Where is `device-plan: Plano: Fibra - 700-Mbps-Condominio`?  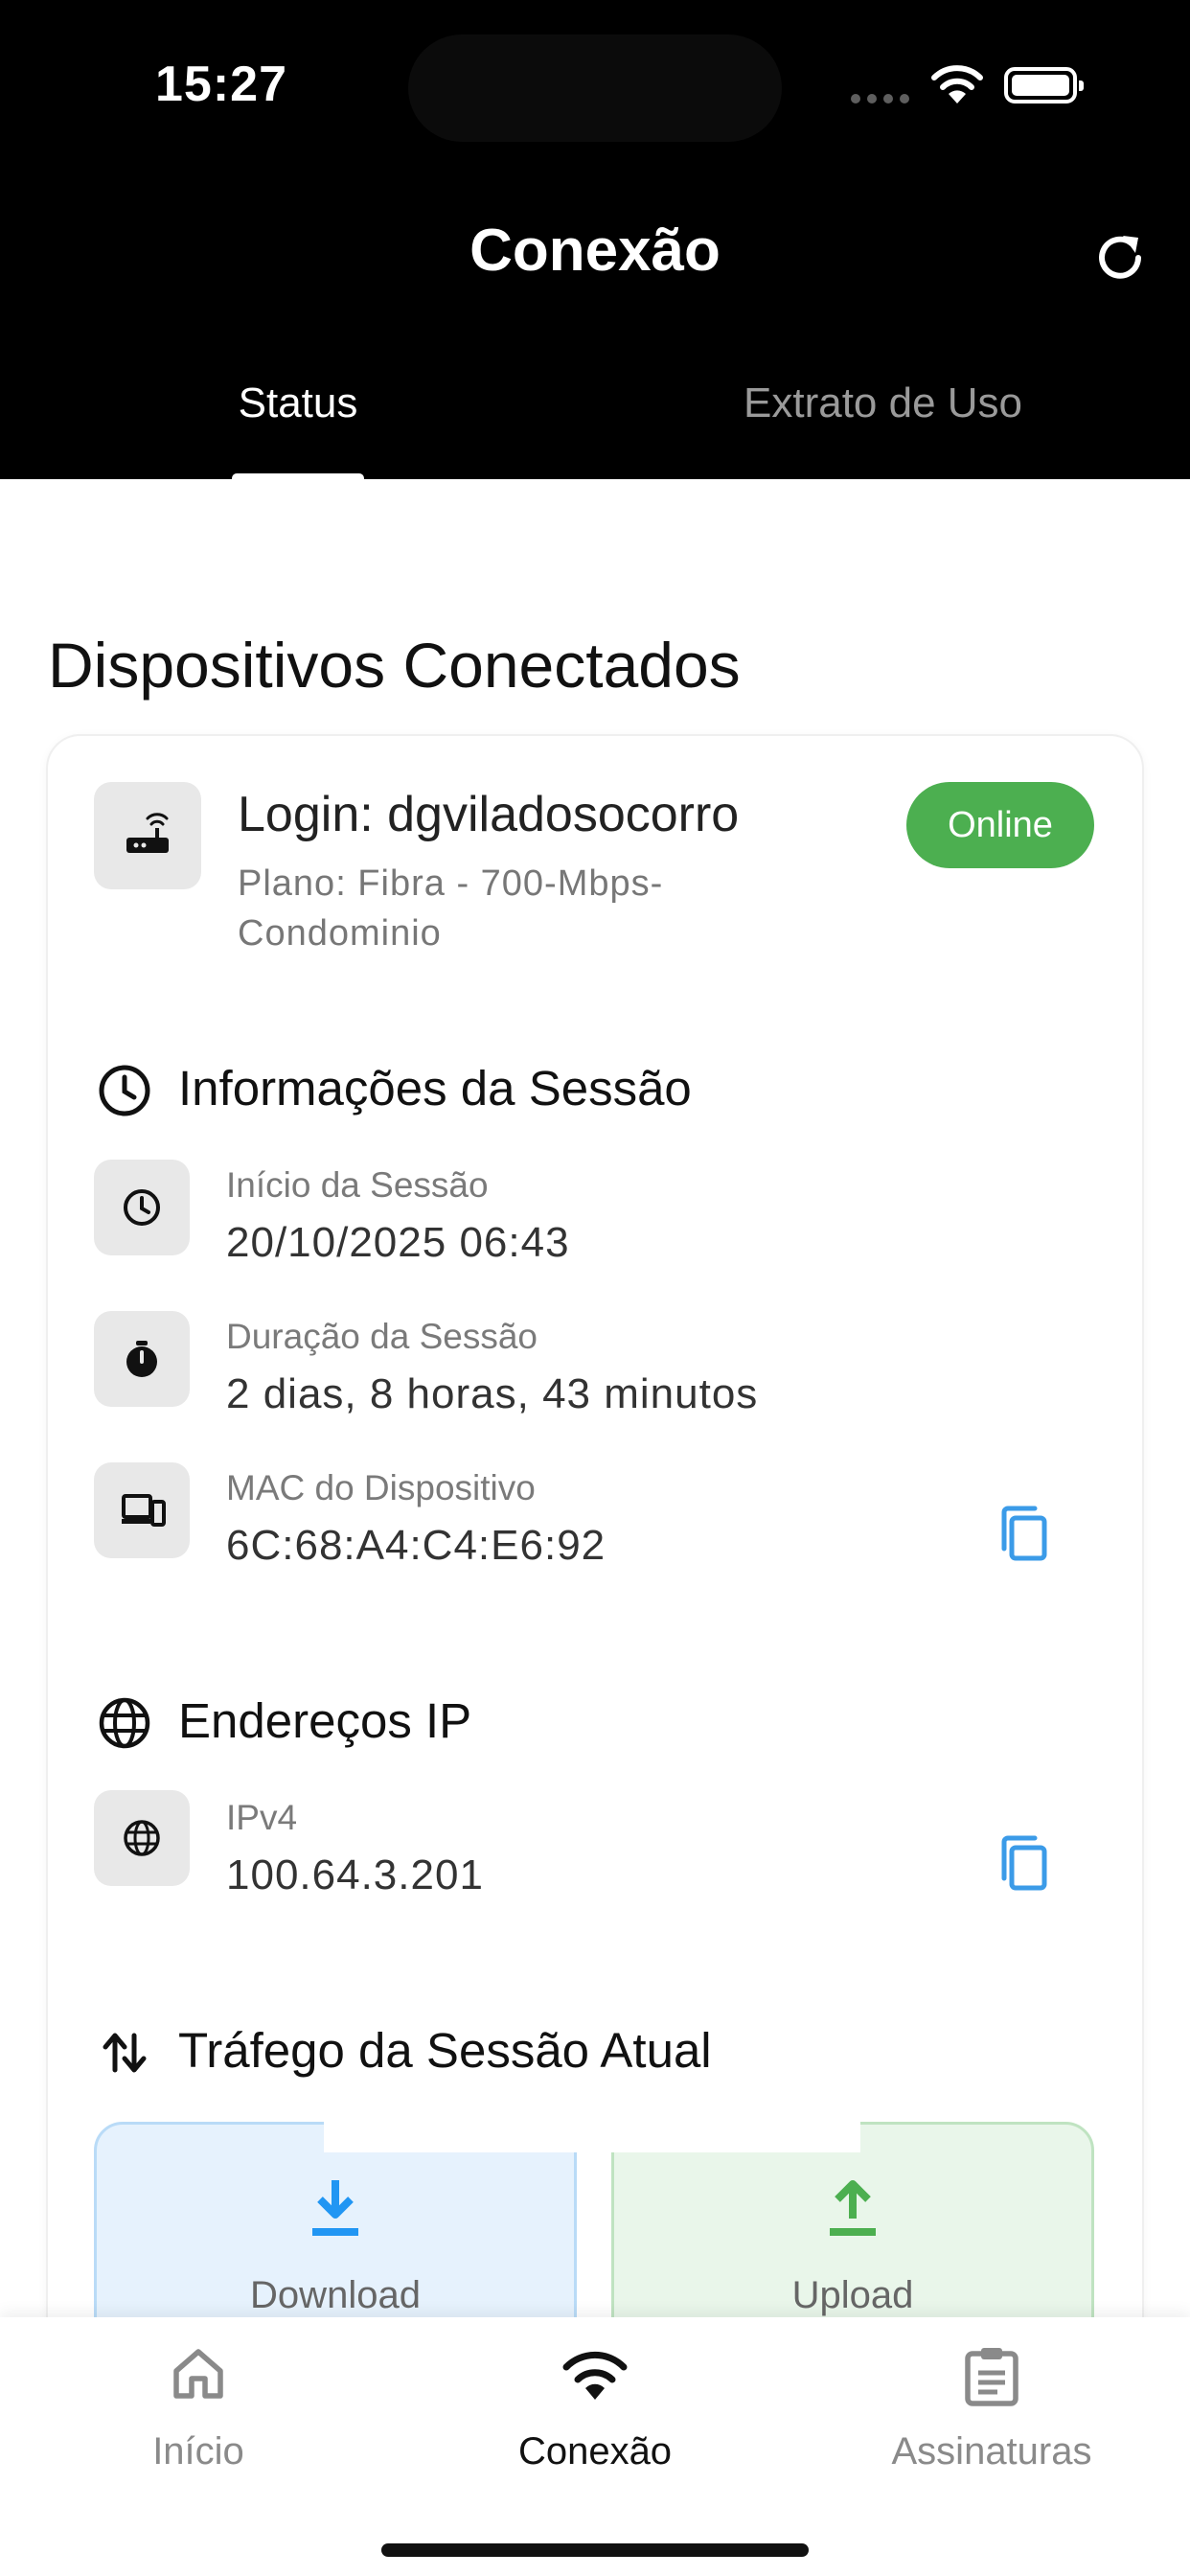
device-plan: Plano: Fibra - 700-Mbps-Condominio is located at coordinates (451, 908).